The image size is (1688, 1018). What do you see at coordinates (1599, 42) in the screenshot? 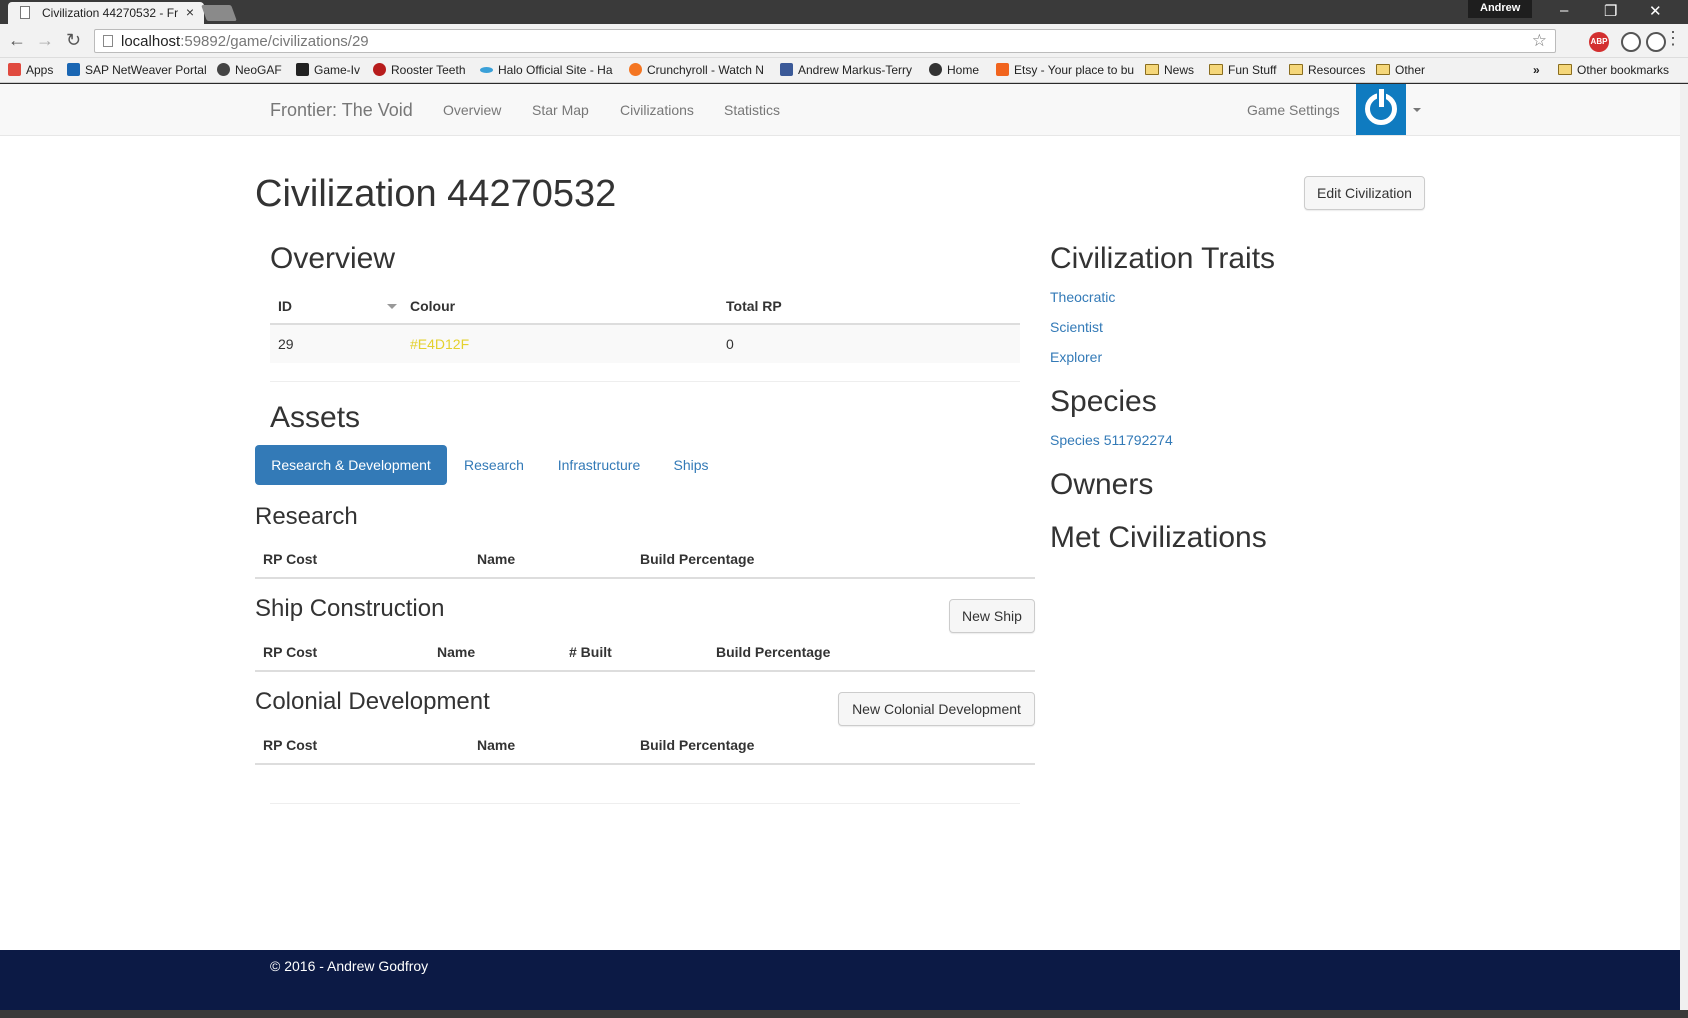
I see `adblock-icon: ABP` at bounding box center [1599, 42].